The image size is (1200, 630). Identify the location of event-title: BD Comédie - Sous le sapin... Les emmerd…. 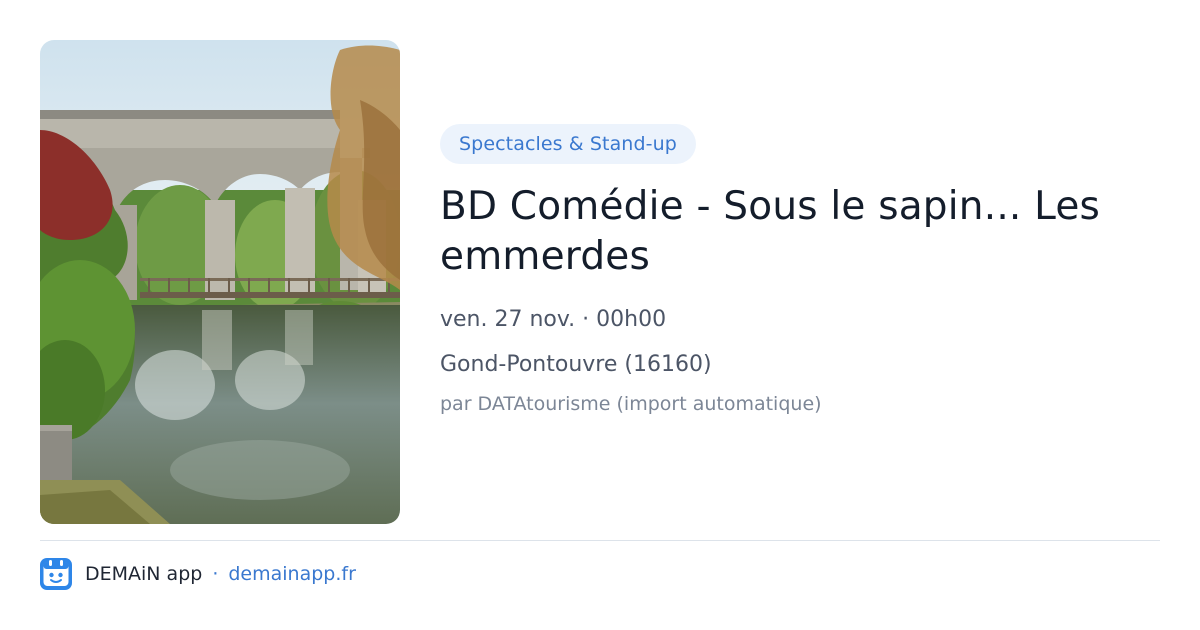
(800, 232).